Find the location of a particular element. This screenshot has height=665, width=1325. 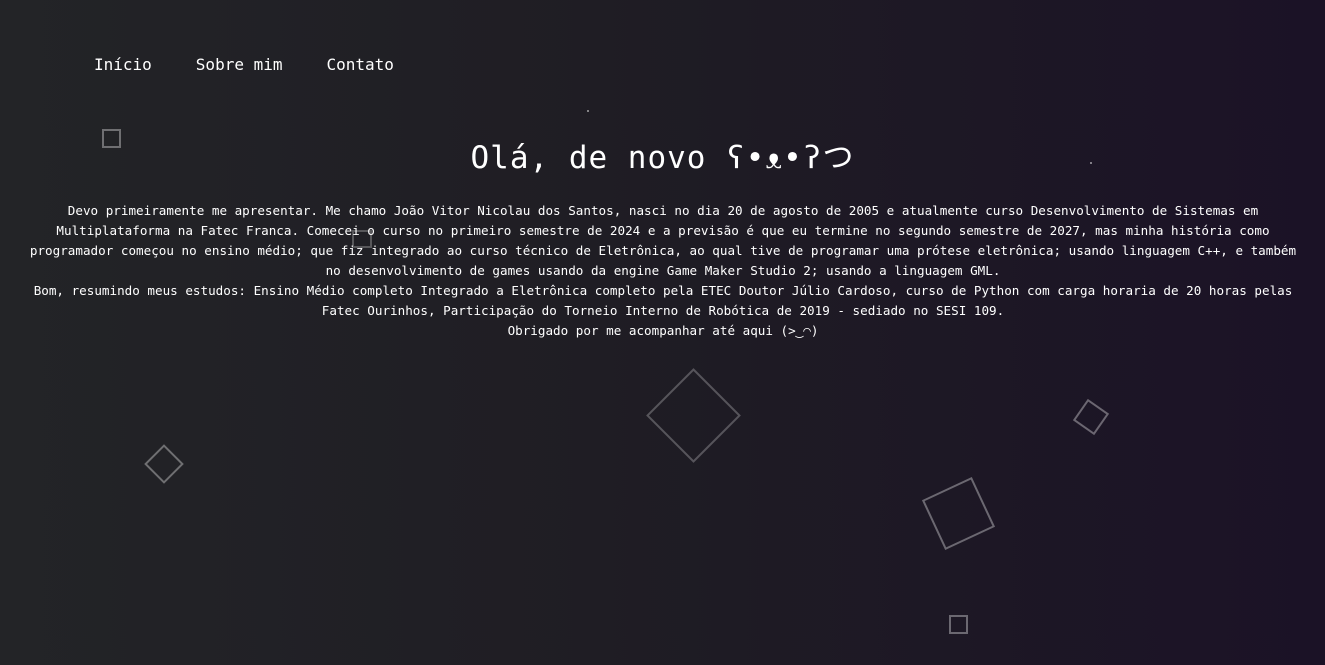

main-nav: Início Sobre mim Contato is located at coordinates (266, 65).